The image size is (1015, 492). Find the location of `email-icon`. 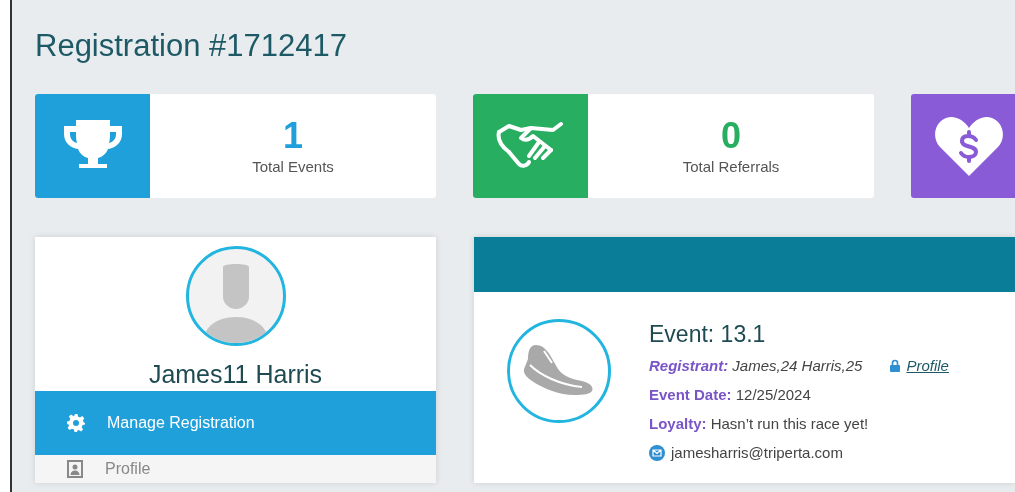

email-icon is located at coordinates (657, 452).